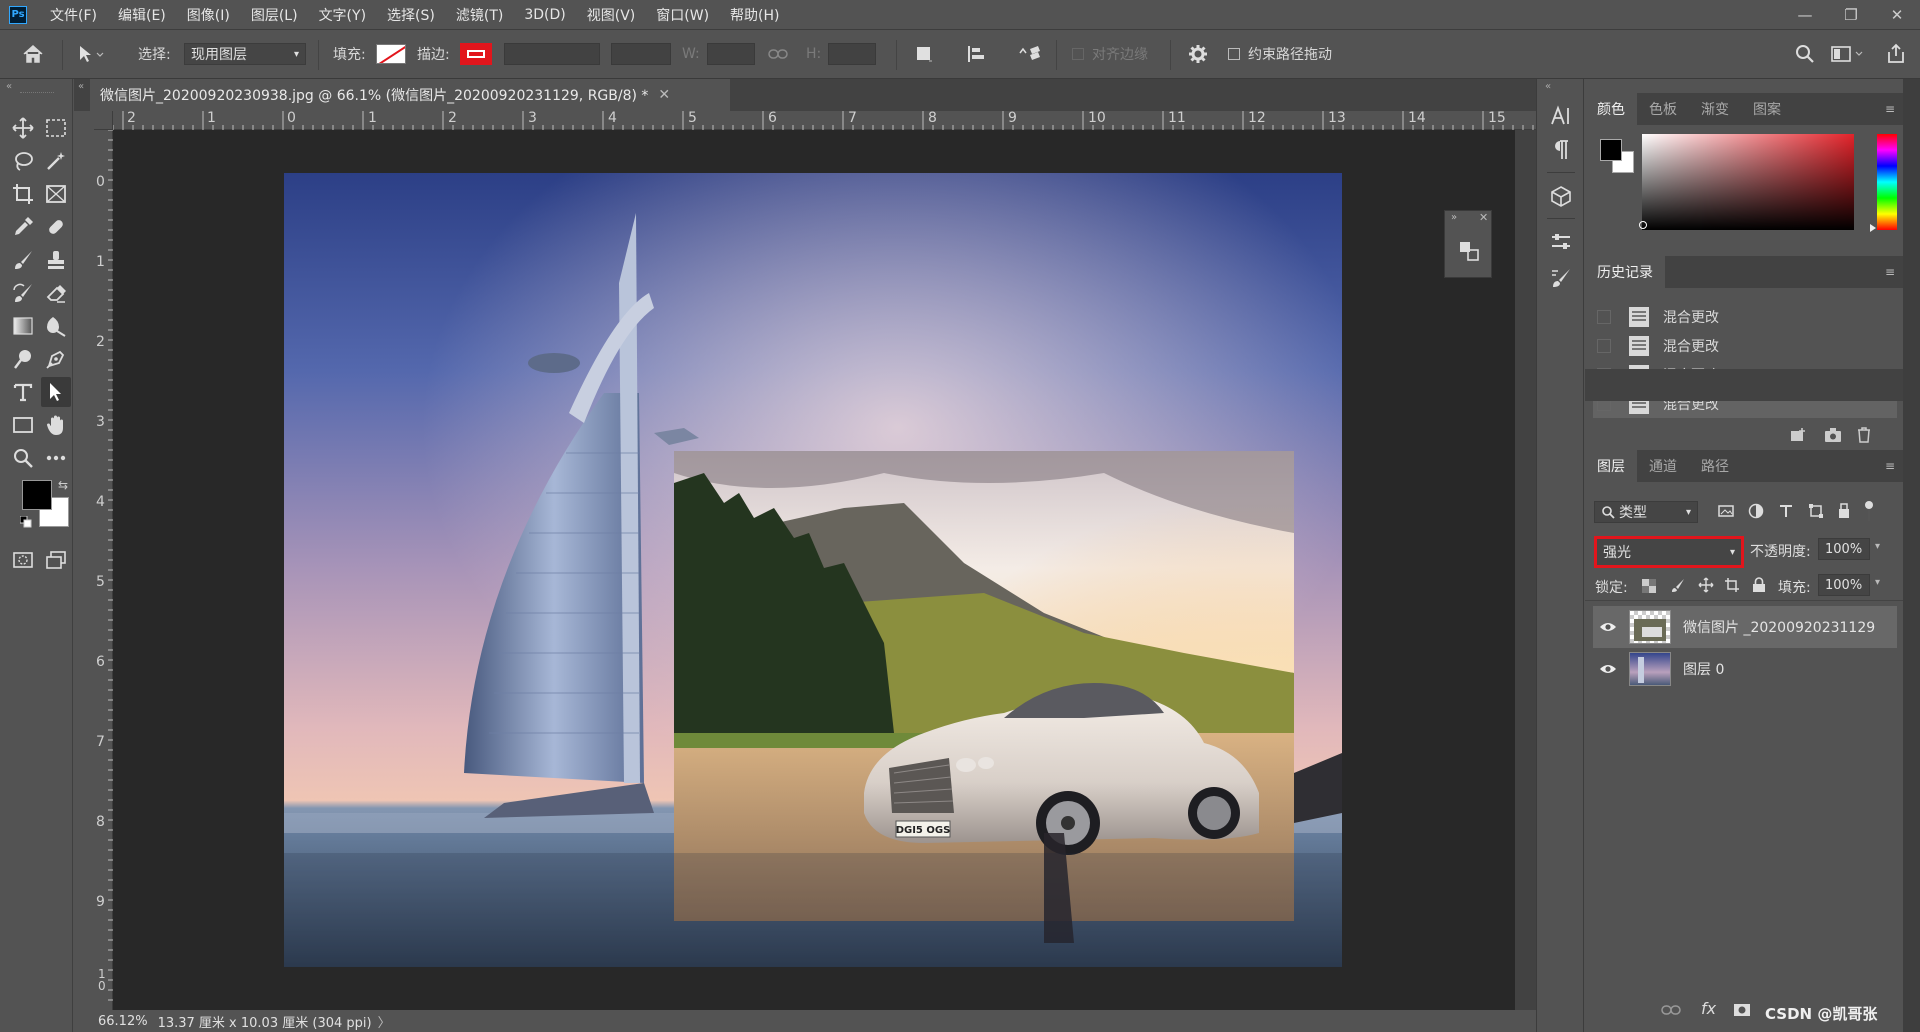 The image size is (1920, 1032). I want to click on screen-mode-icon, so click(56, 560).